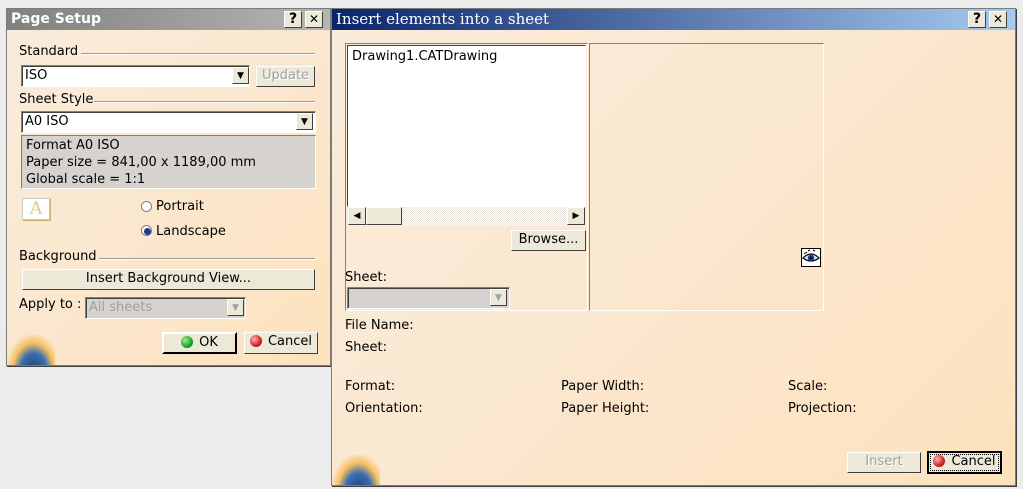 The image size is (1023, 489). Describe the element at coordinates (673, 19) in the screenshot. I see `insert-dialog-titlebar: Insert elements into a sheet` at that location.